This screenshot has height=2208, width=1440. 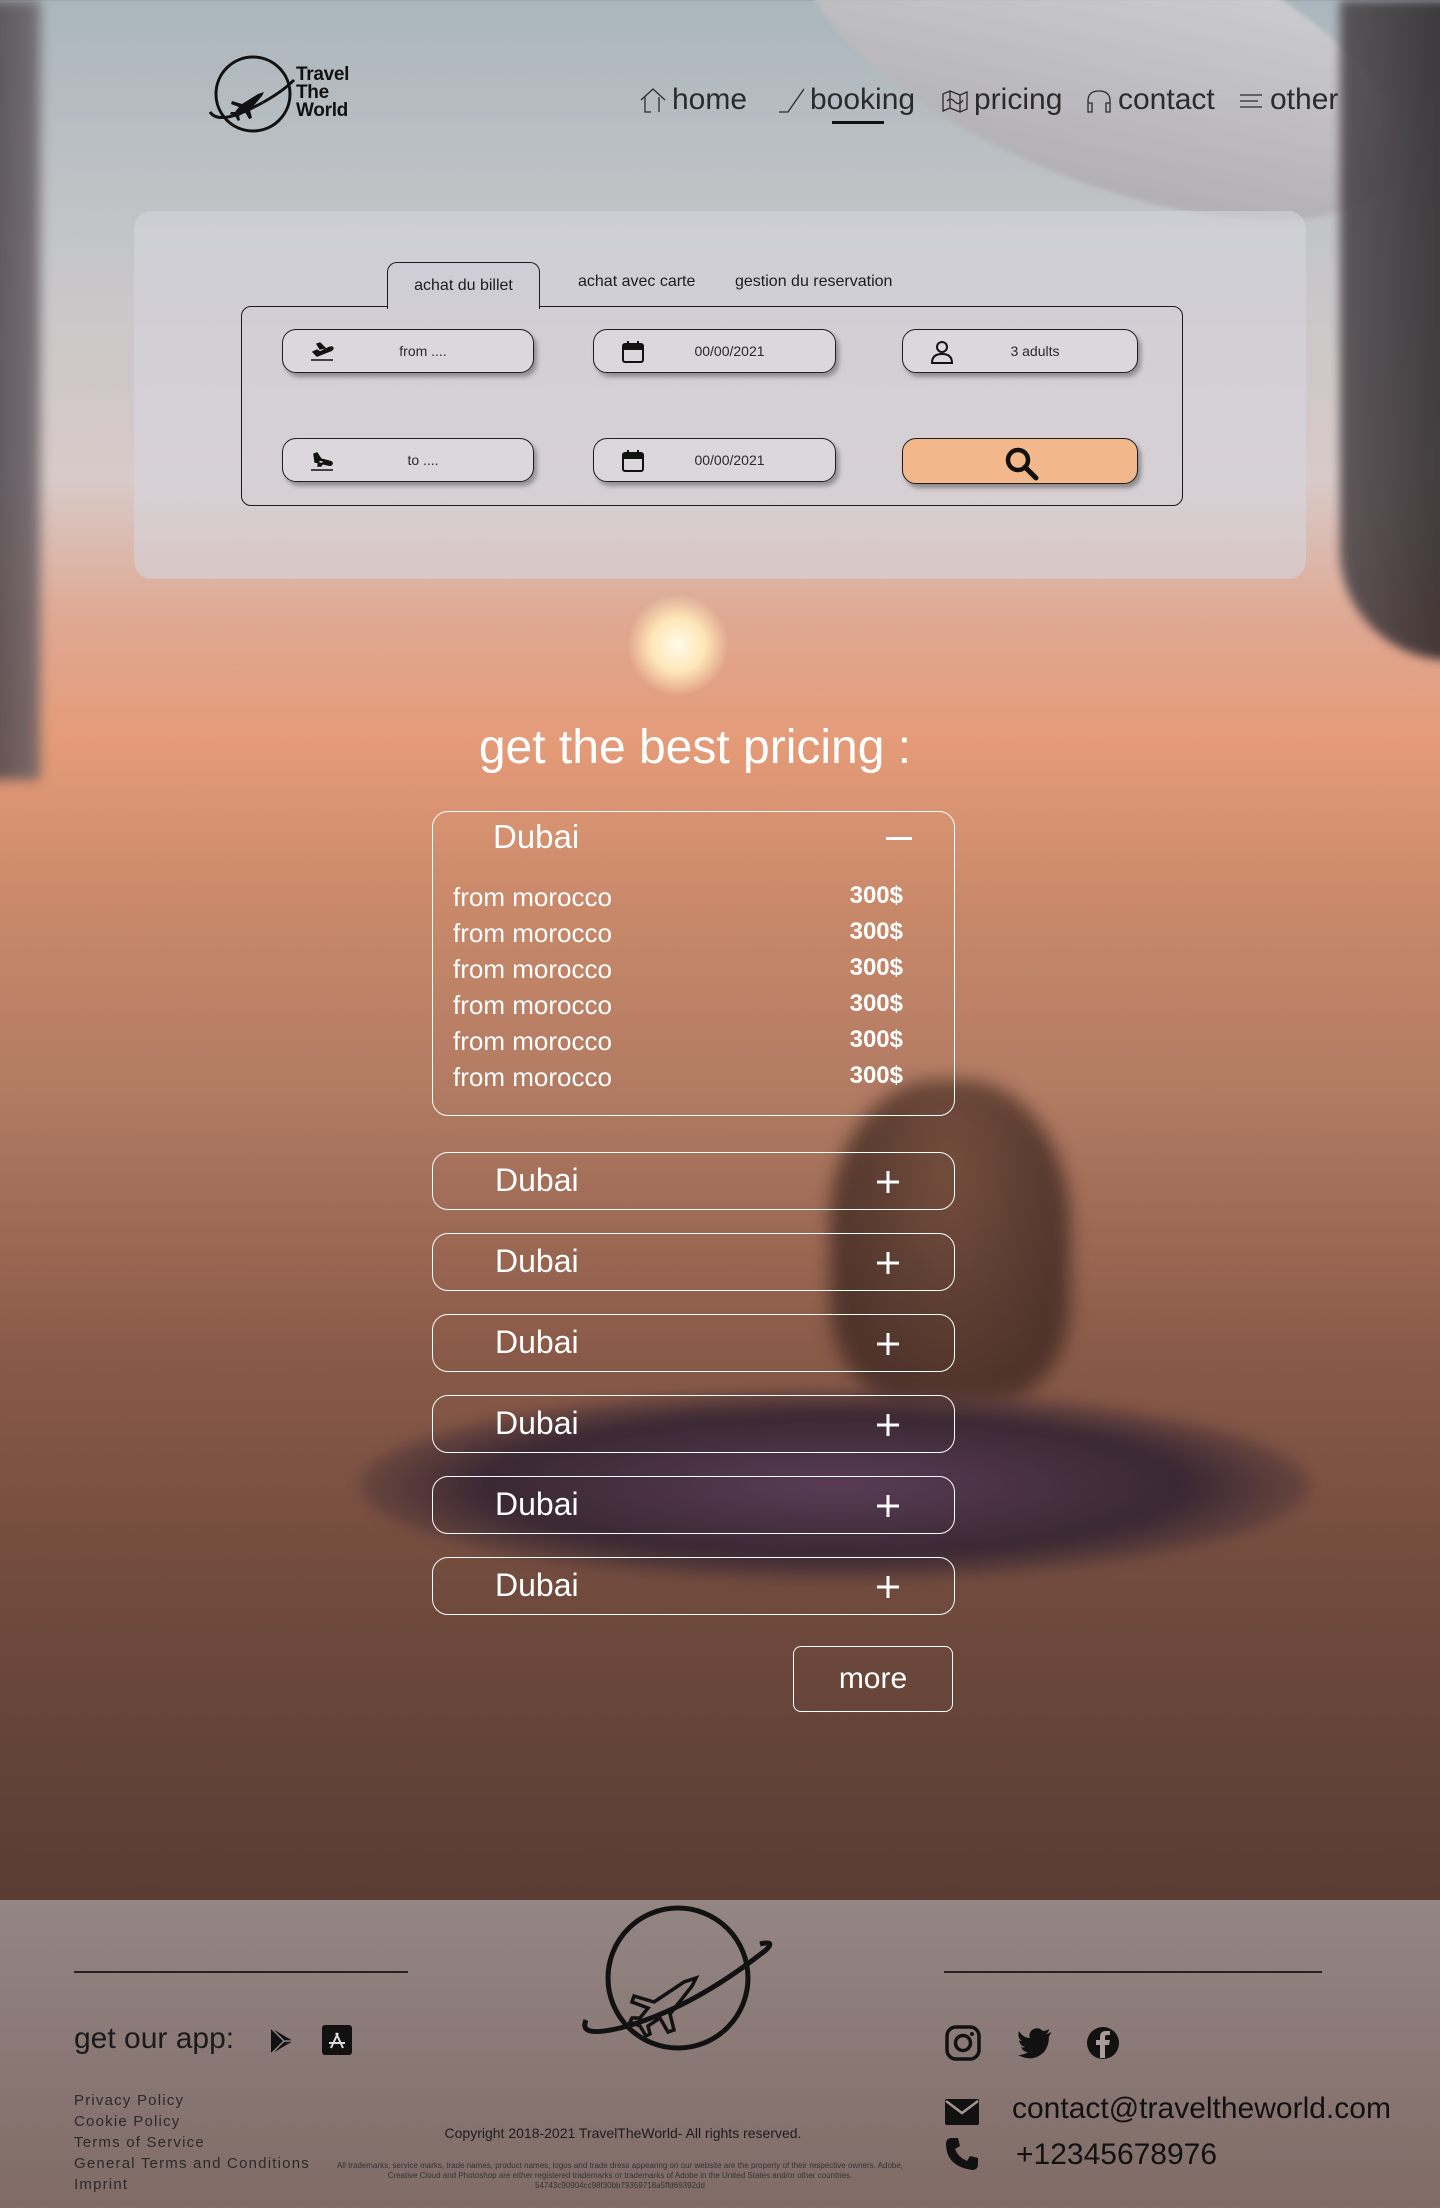 I want to click on app-store-icon, so click(x=337, y=2040).